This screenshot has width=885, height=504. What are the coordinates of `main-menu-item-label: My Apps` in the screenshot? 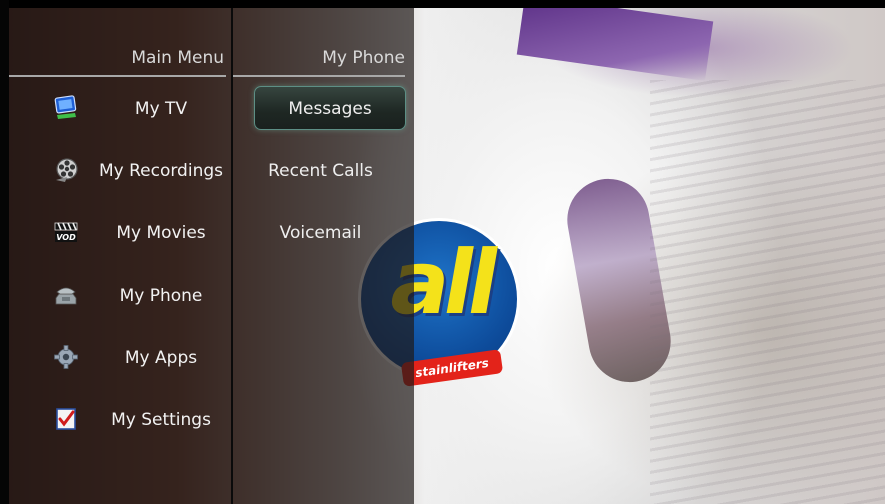 It's located at (161, 358).